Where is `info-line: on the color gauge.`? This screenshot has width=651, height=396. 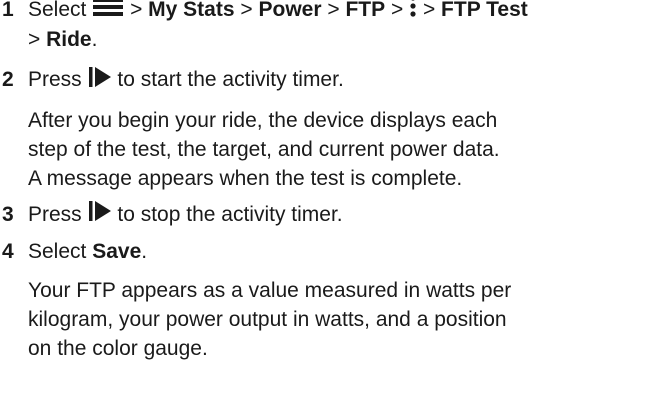
info-line: on the color gauge. is located at coordinates (118, 349).